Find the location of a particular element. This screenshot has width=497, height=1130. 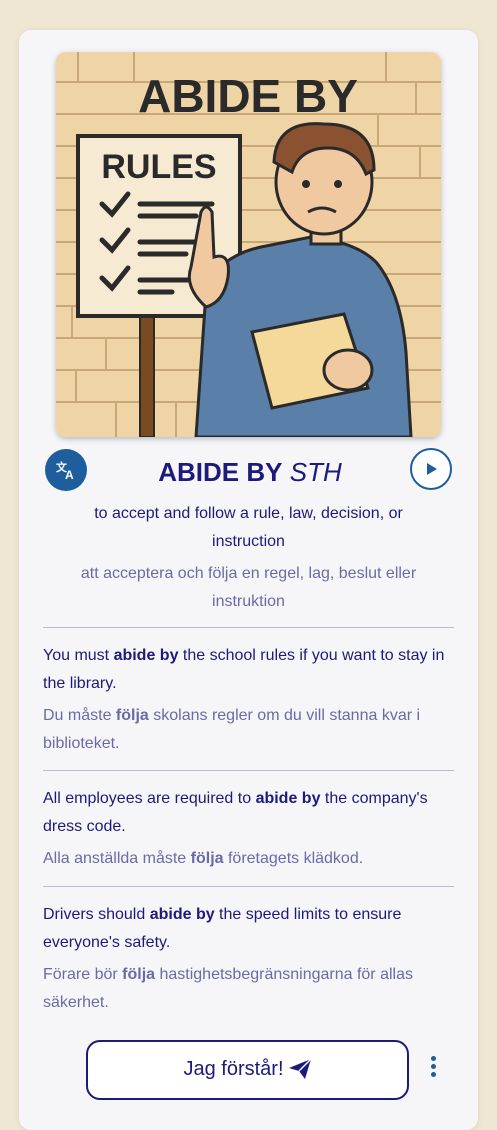

example-1-translation-highlight: följa is located at coordinates (132, 715).